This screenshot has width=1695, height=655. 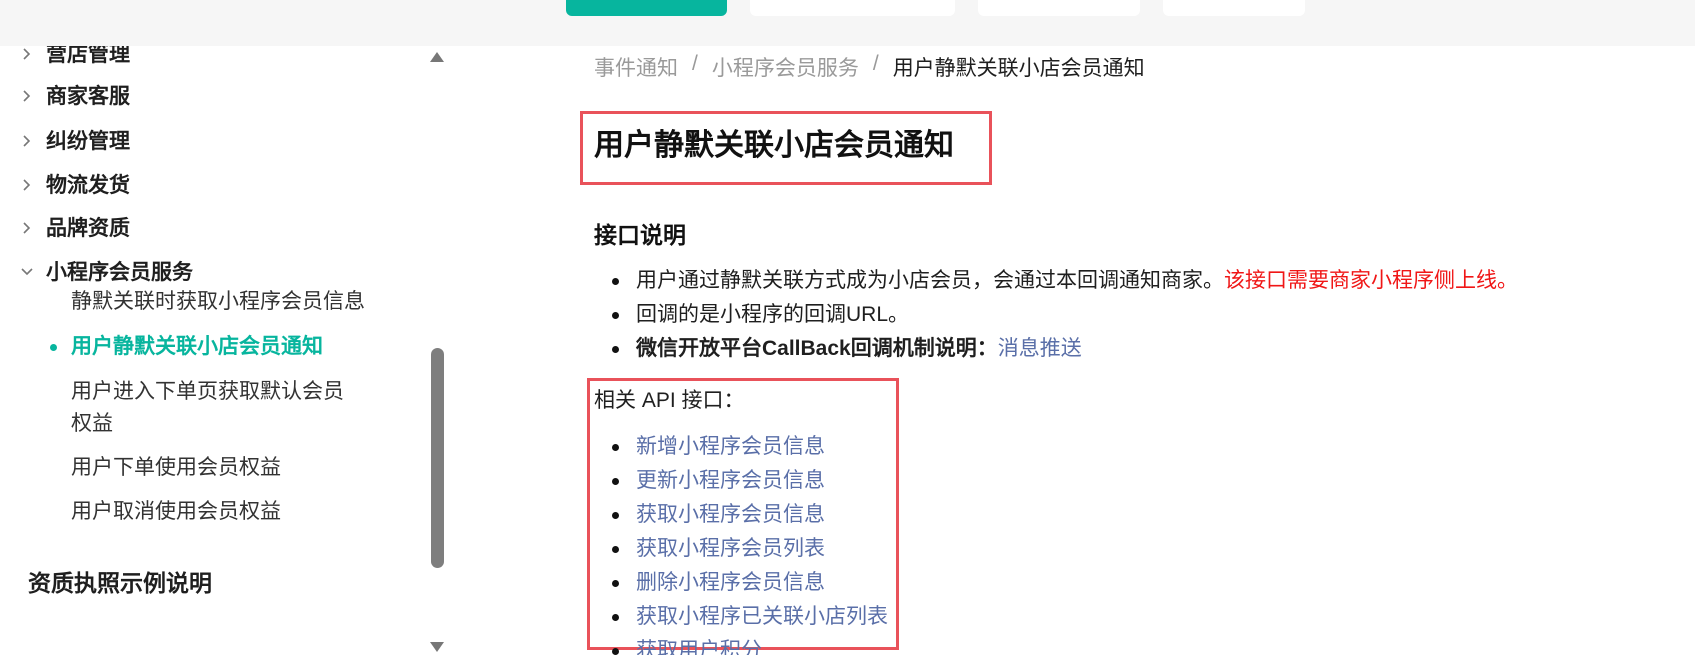 What do you see at coordinates (785, 67) in the screenshot?
I see `breadcrumb-item: 小程序会员服务` at bounding box center [785, 67].